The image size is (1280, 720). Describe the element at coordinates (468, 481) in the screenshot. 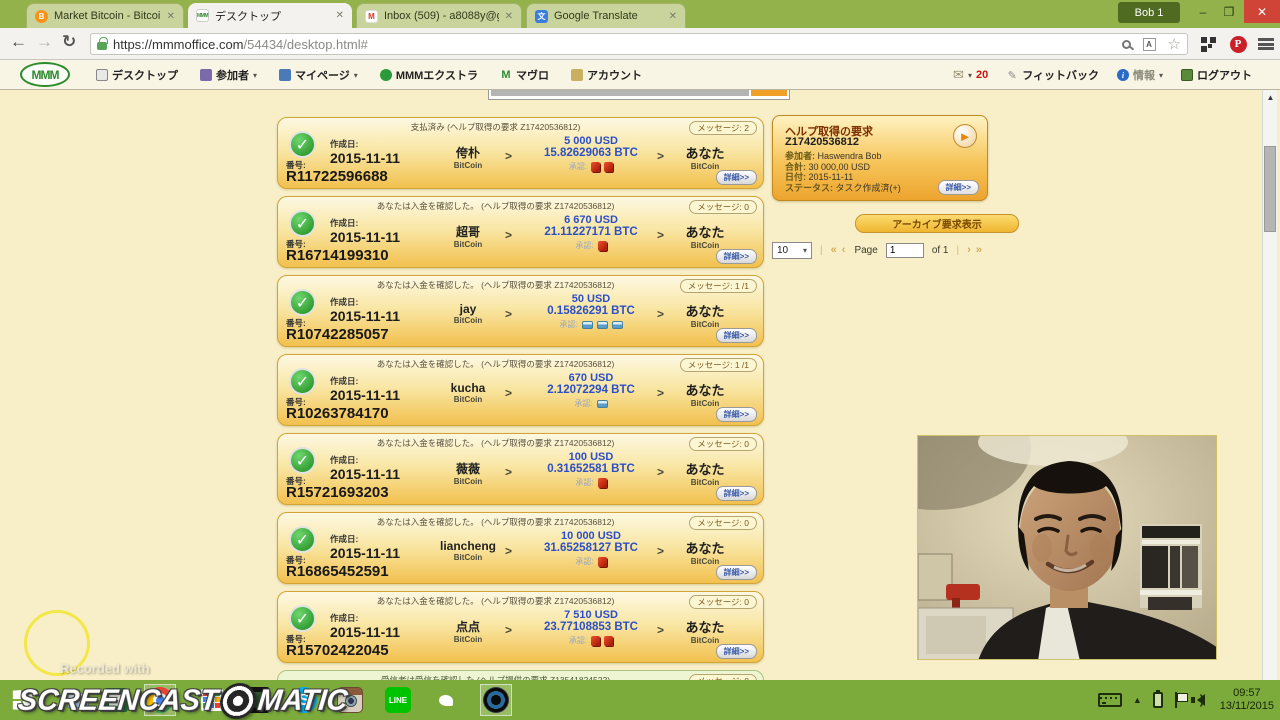

I see `sender-currency: BitCoin` at that location.